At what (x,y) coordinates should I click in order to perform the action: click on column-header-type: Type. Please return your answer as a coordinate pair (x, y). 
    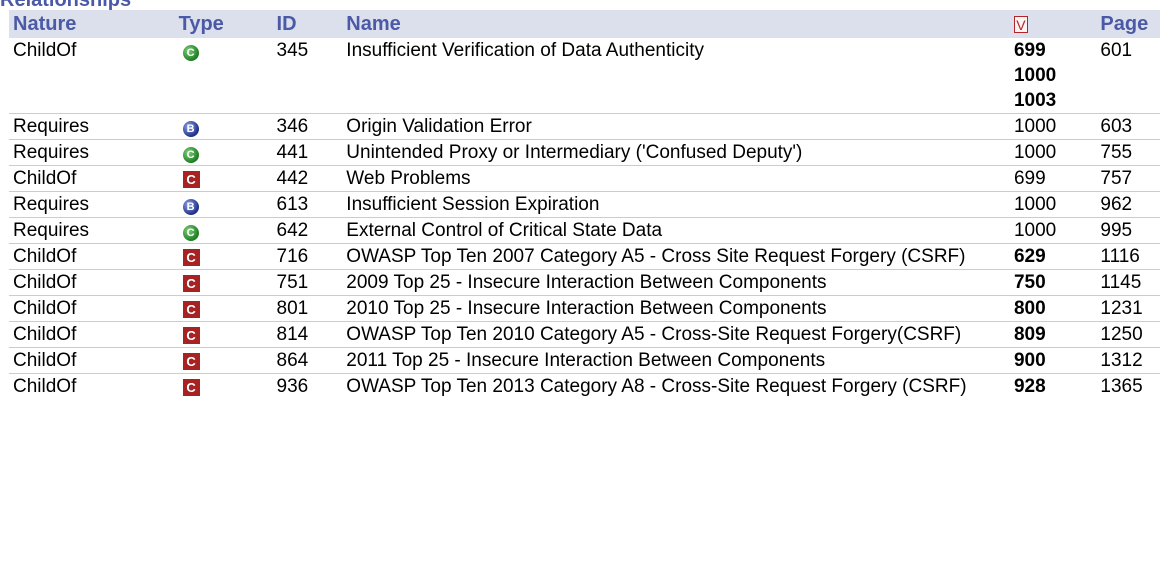
    Looking at the image, I should click on (201, 24).